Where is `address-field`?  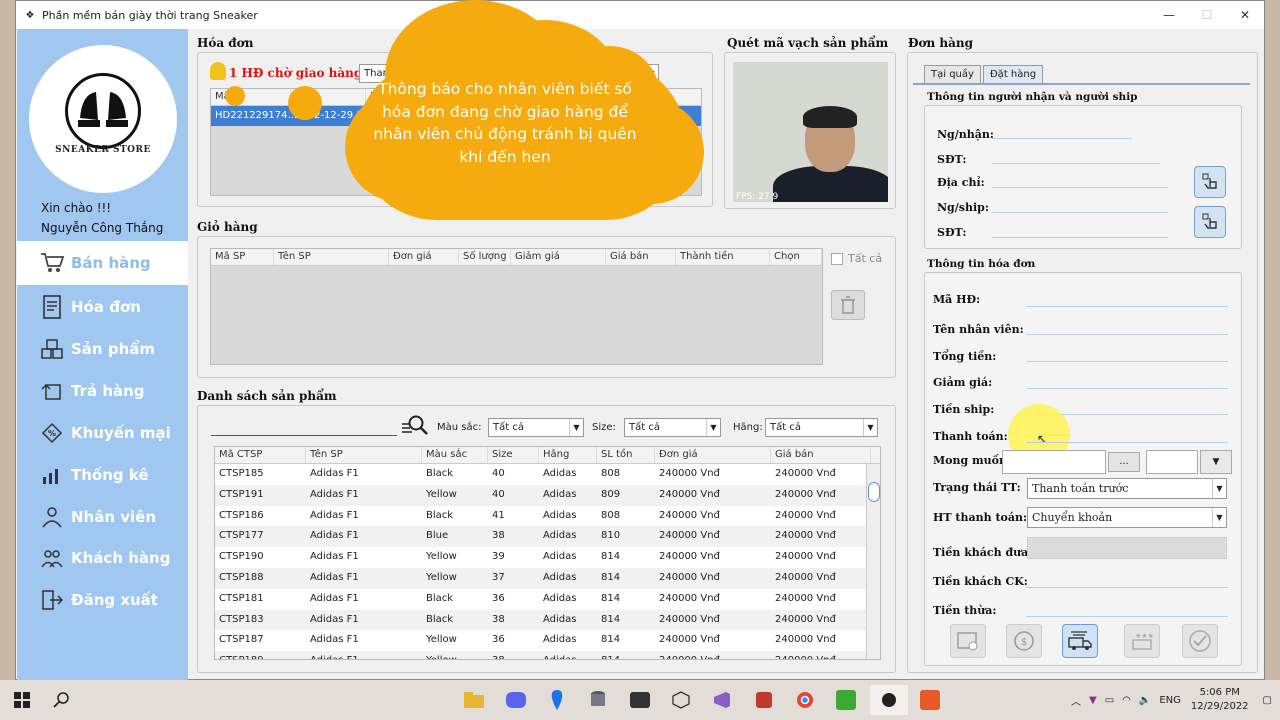
address-field is located at coordinates (1080, 187).